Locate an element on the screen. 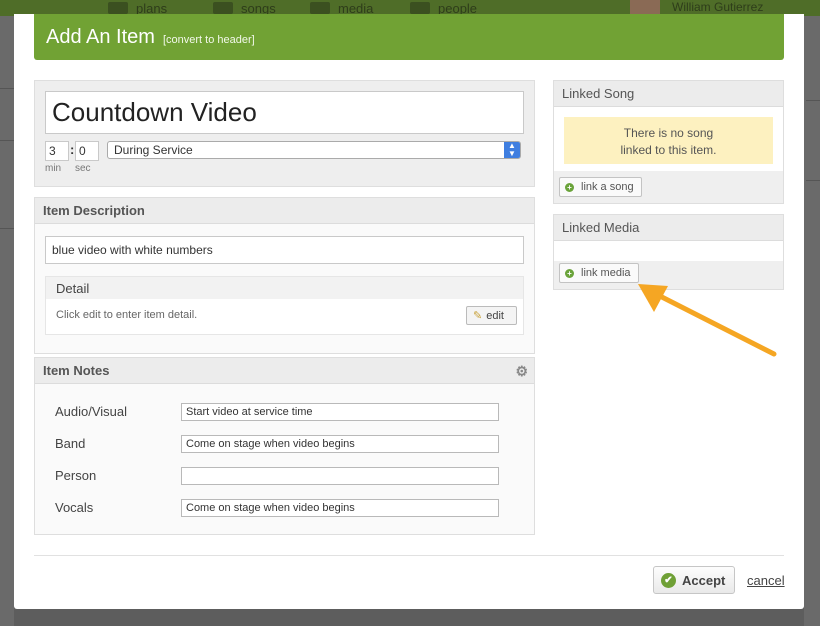  linked-song-body: There is no song linked to this item. is located at coordinates (668, 139).